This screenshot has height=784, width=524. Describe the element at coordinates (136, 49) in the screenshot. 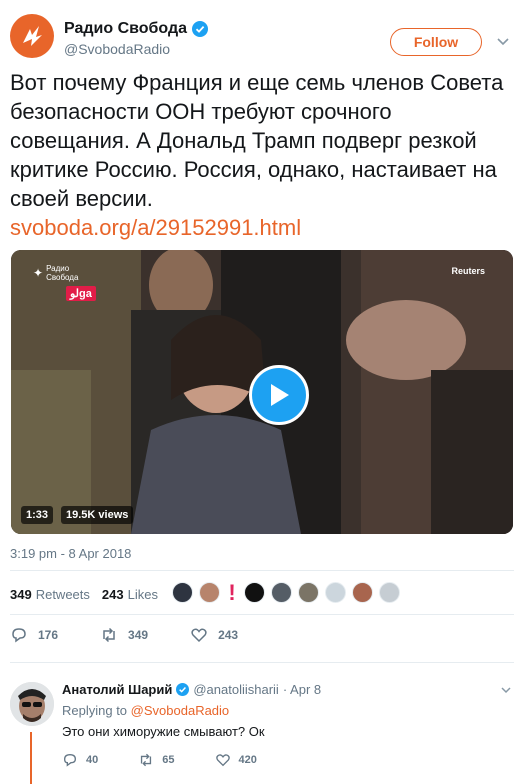

I see `author-handle: @SvobodaRadio` at that location.